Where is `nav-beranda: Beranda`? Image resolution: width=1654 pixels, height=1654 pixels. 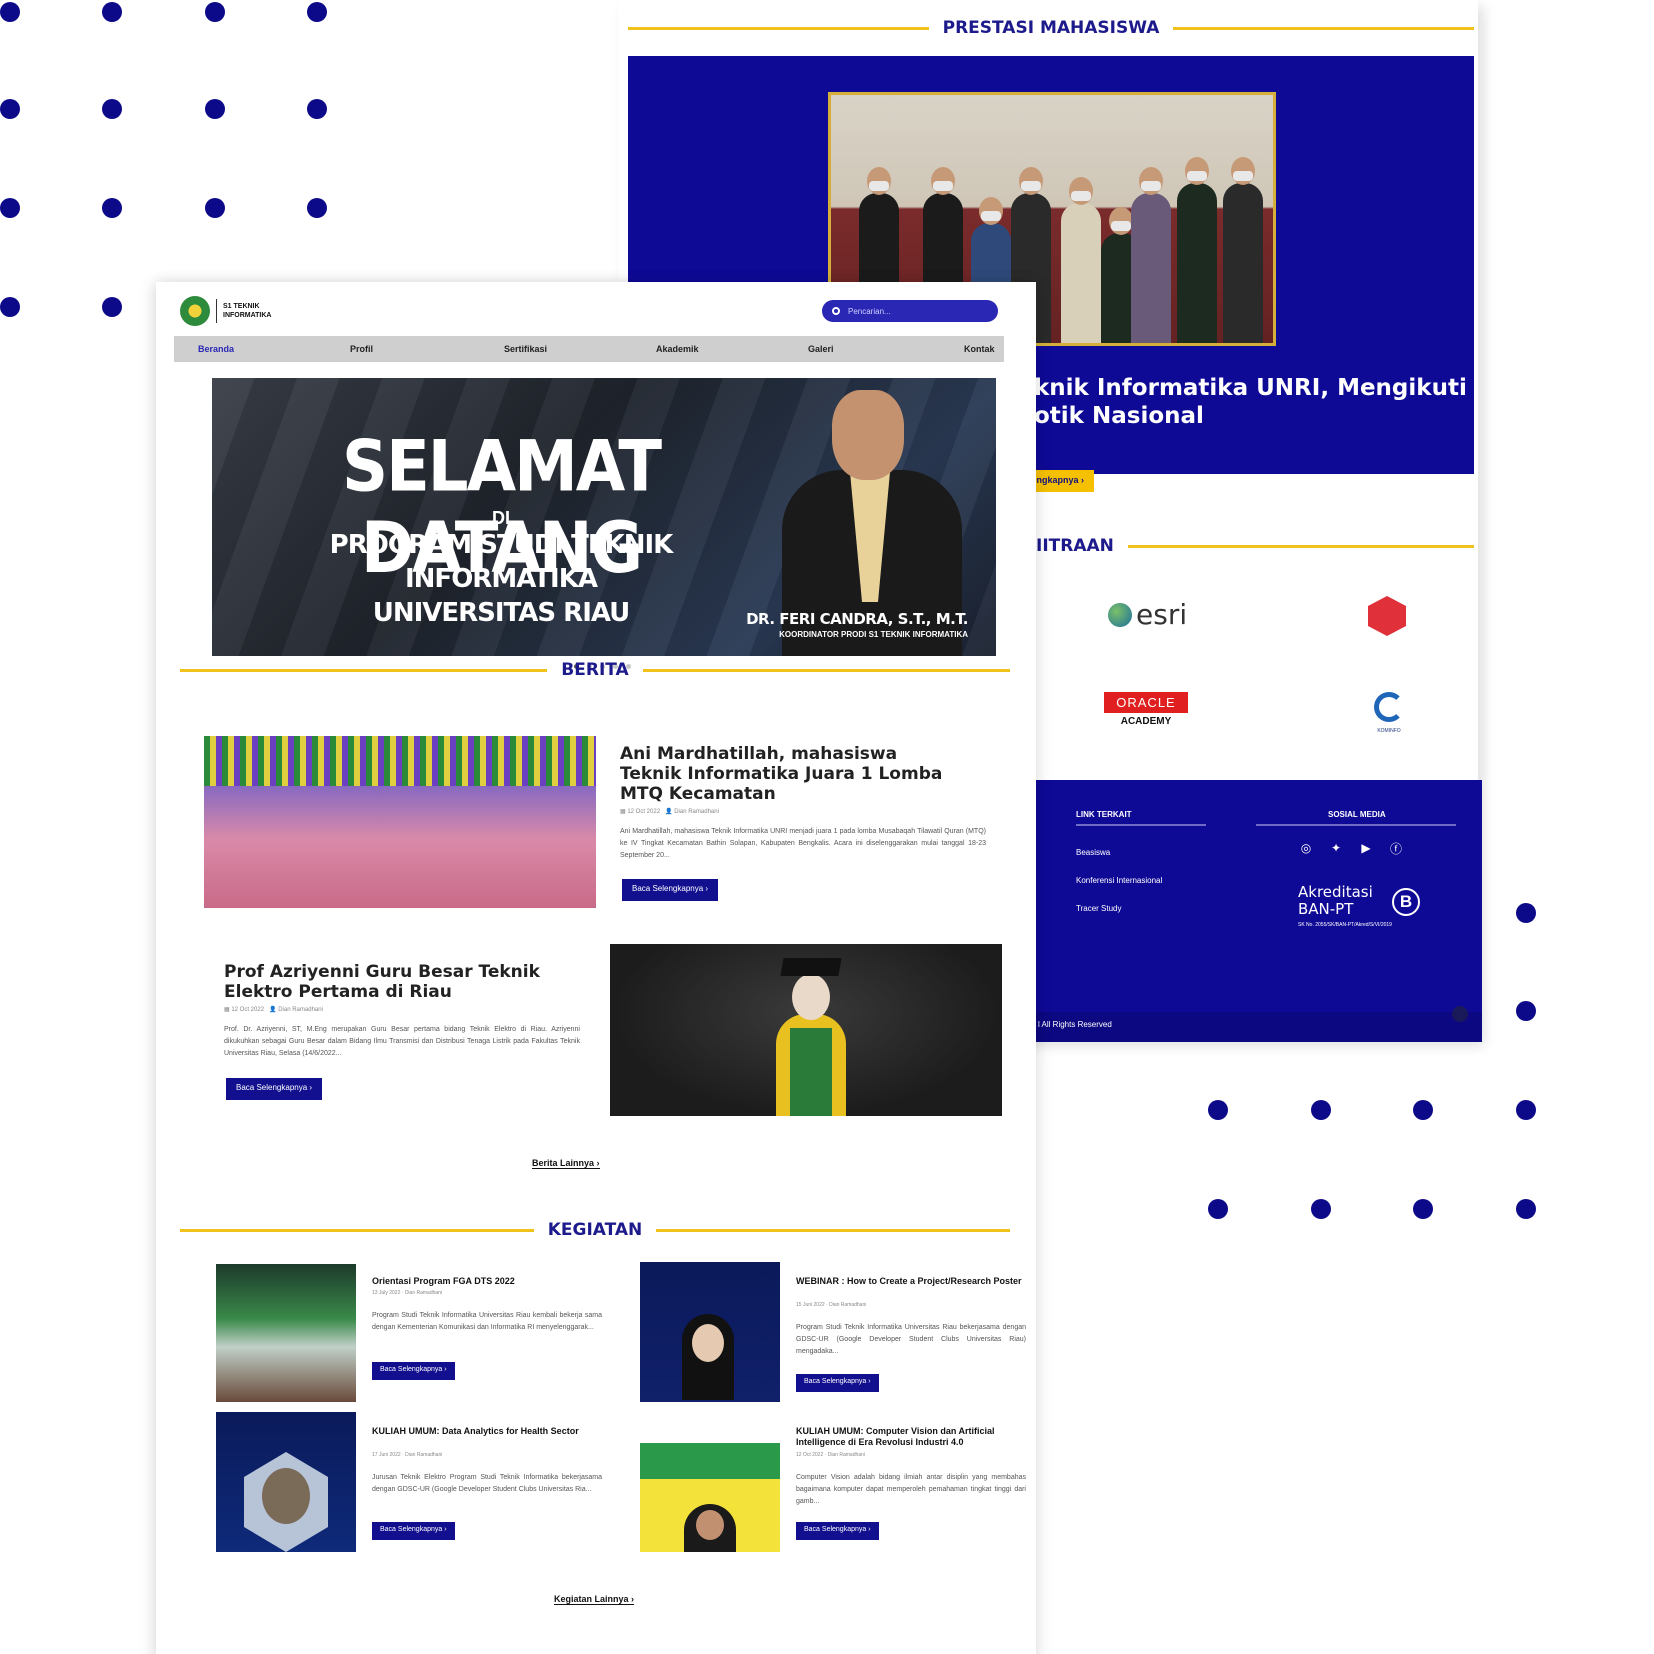
nav-beranda: Beranda is located at coordinates (216, 349).